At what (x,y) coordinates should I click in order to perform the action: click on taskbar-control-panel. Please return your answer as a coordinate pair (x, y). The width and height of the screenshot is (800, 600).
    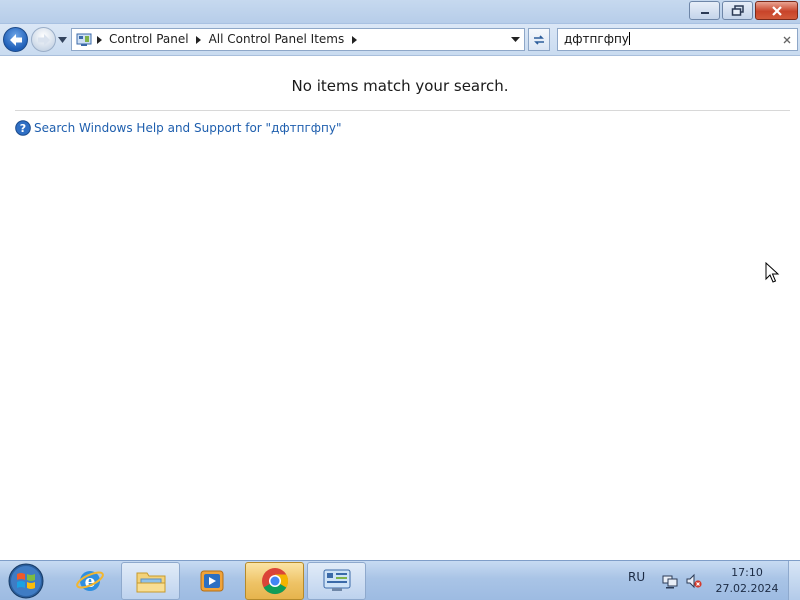
    Looking at the image, I should click on (336, 581).